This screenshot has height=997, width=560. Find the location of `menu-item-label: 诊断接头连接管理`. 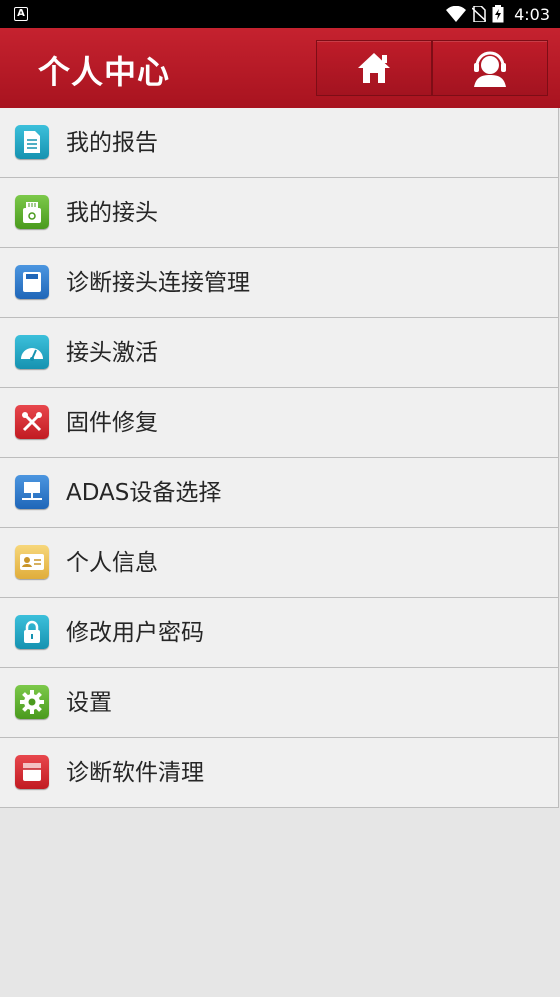

menu-item-label: 诊断接头连接管理 is located at coordinates (158, 283).